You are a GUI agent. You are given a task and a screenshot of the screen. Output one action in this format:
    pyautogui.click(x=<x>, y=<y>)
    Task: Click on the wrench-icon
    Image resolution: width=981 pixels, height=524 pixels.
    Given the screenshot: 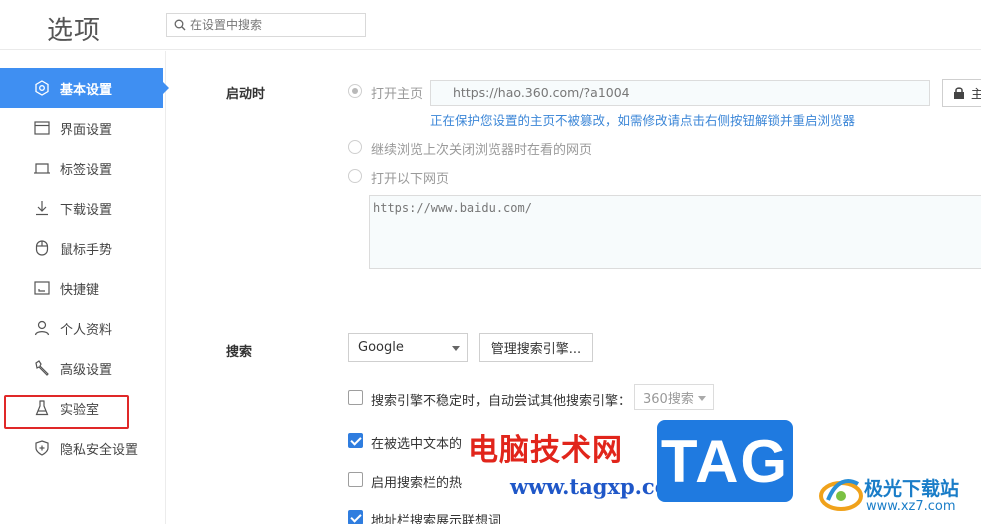 What is the action you would take?
    pyautogui.click(x=42, y=368)
    